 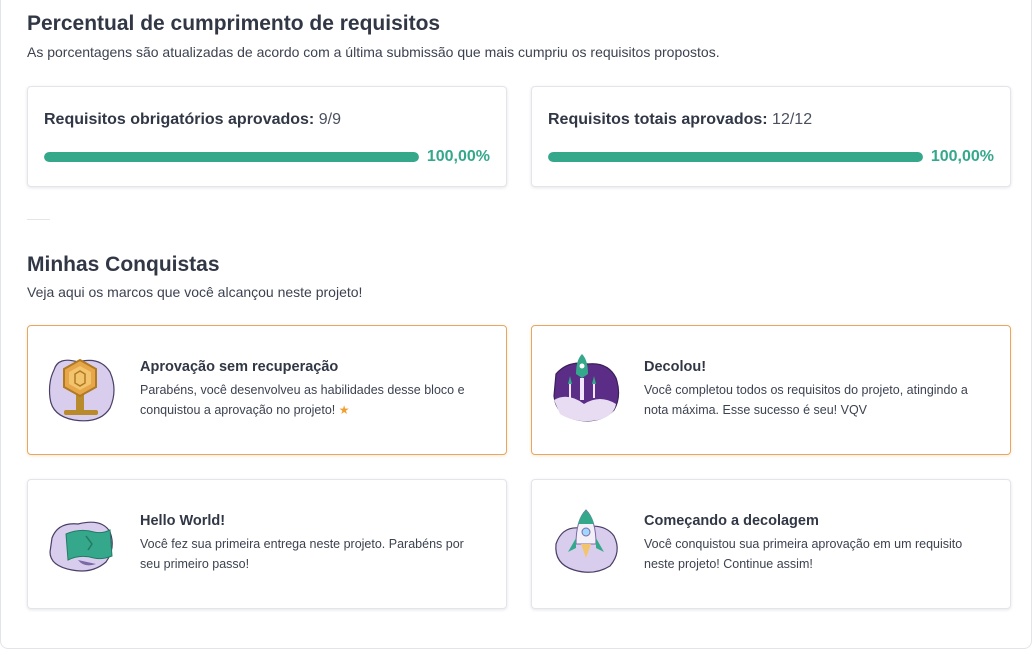 What do you see at coordinates (329, 119) in the screenshot?
I see `mandatory-count: 9/9` at bounding box center [329, 119].